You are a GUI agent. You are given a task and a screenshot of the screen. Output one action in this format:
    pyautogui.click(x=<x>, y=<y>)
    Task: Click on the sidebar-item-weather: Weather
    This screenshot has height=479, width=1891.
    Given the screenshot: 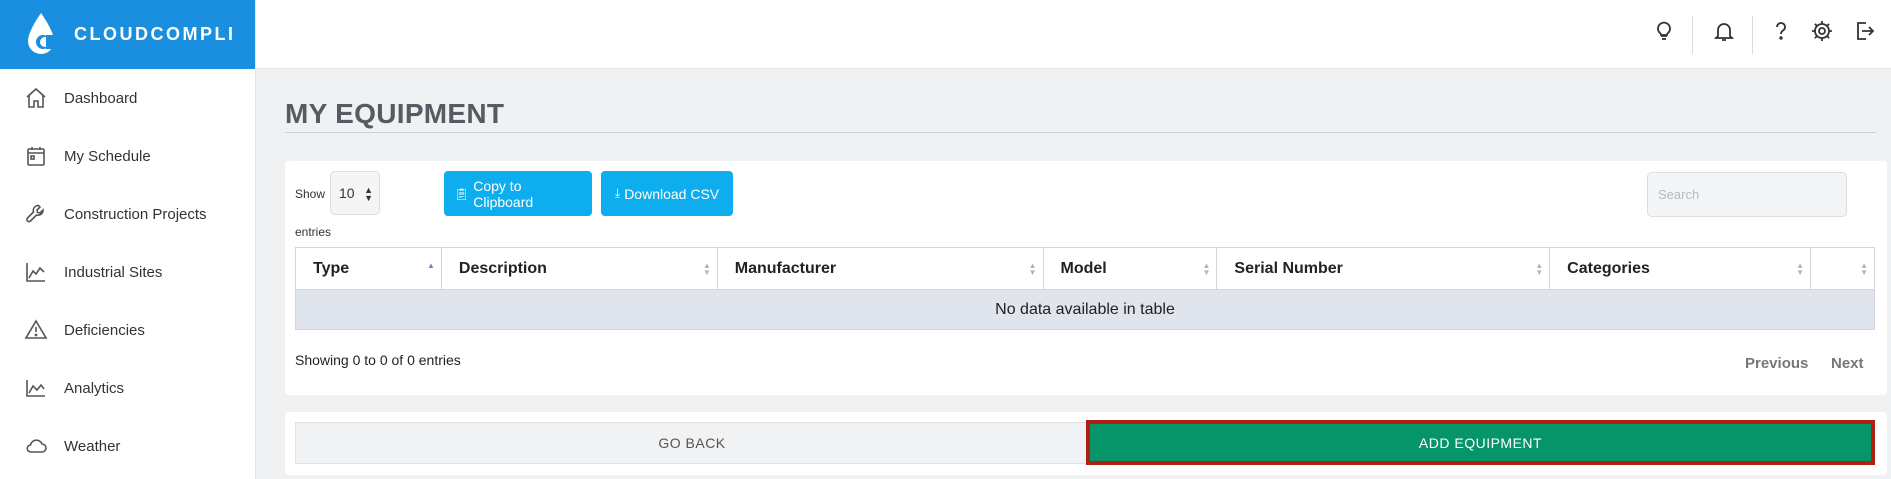 What is the action you would take?
    pyautogui.click(x=127, y=446)
    